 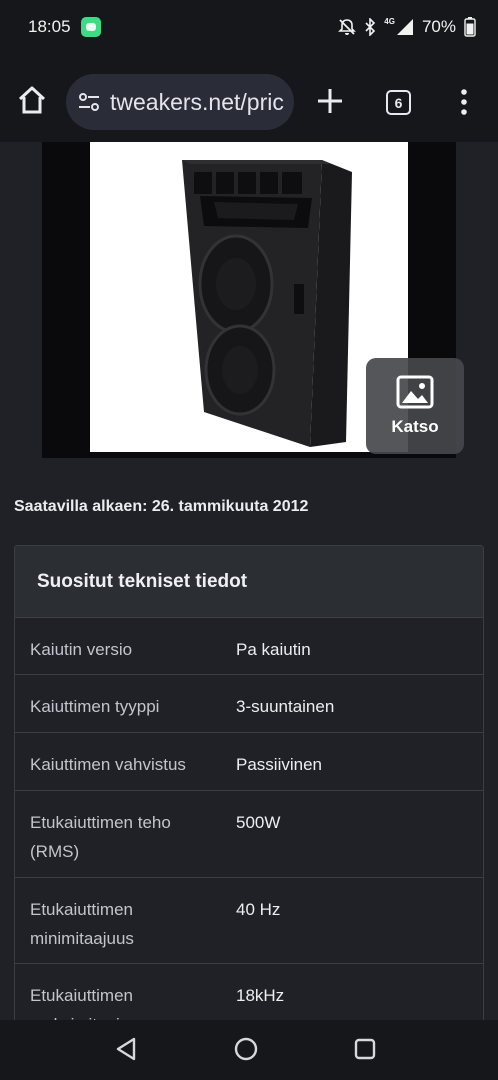 What do you see at coordinates (279, 764) in the screenshot?
I see `spec-value: Passiivinen` at bounding box center [279, 764].